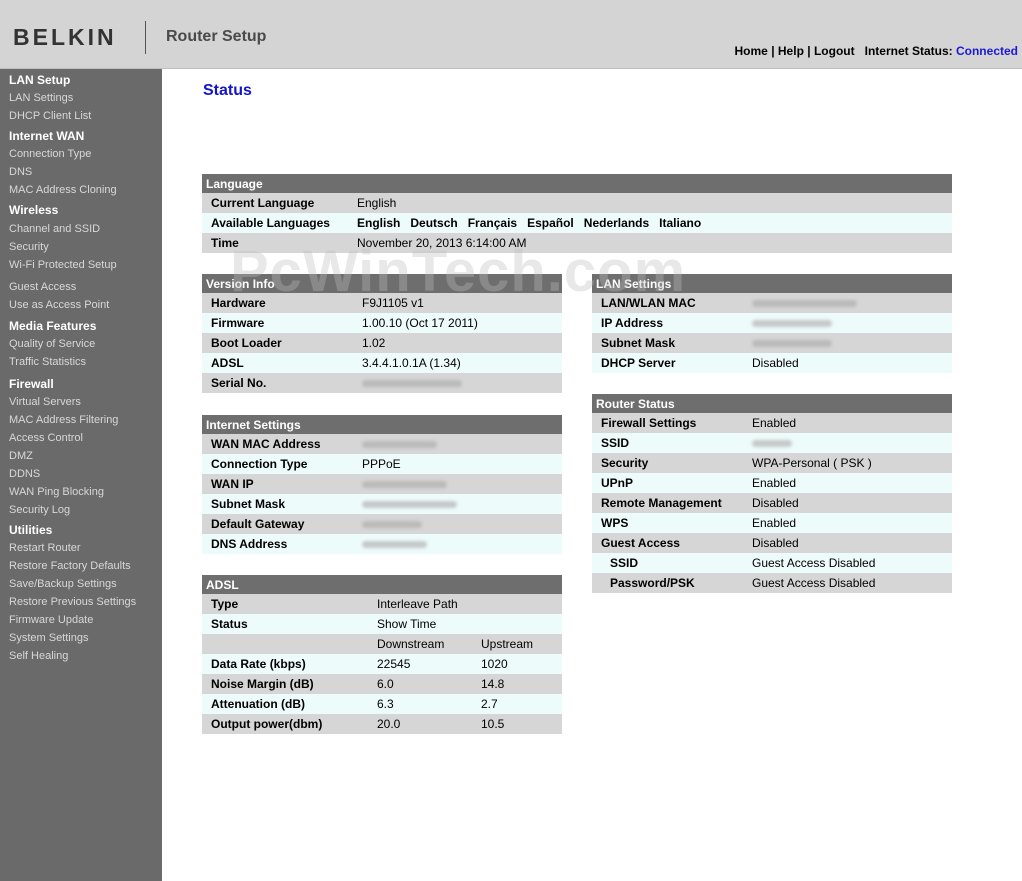  What do you see at coordinates (59, 305) in the screenshot?
I see `nav-item-access-point: Use as Access Point` at bounding box center [59, 305].